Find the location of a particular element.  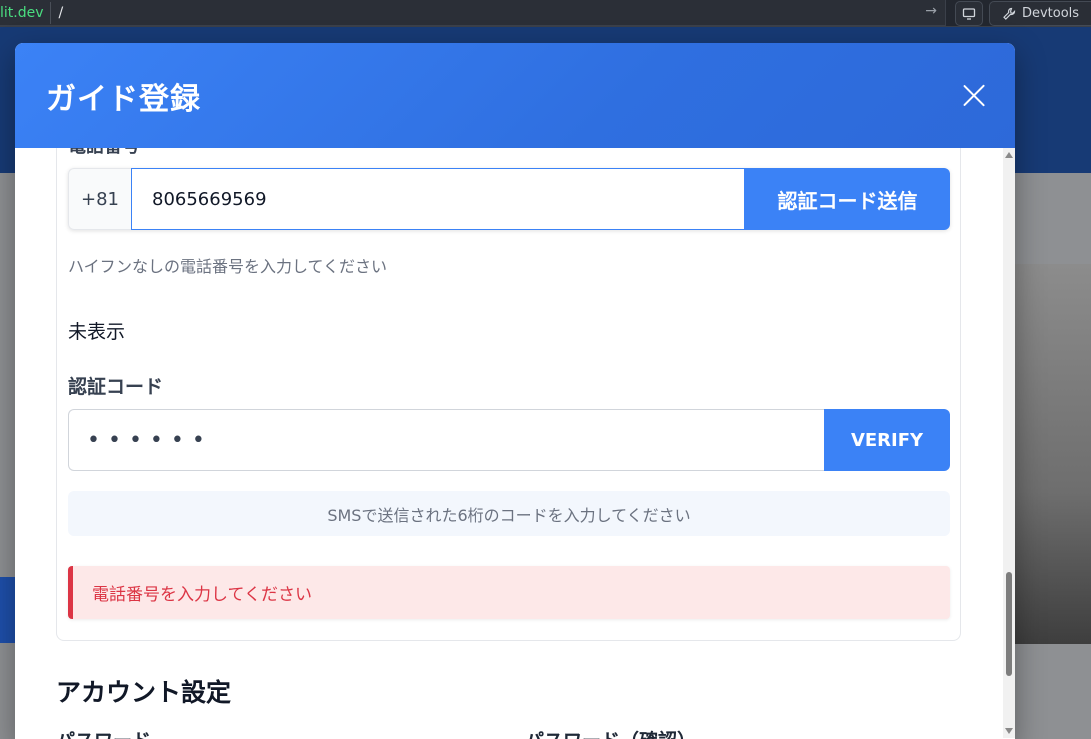

monitor-icon is located at coordinates (969, 13).